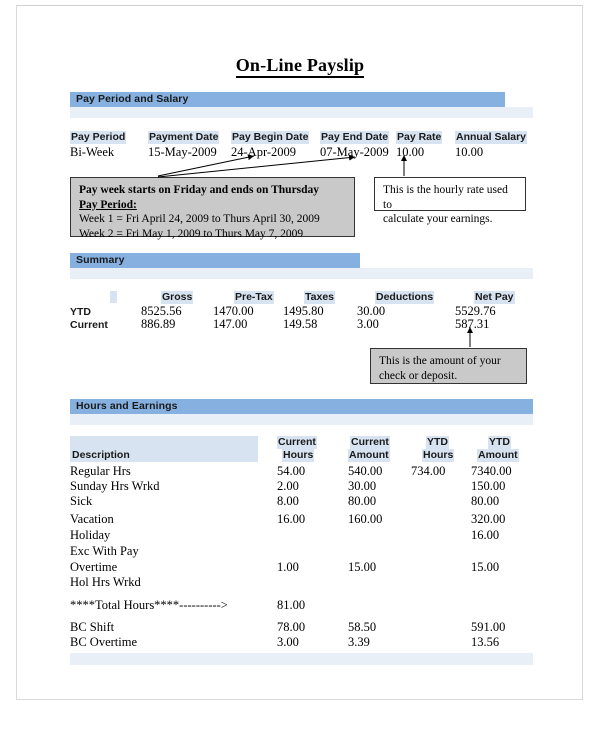 This screenshot has height=730, width=600. What do you see at coordinates (303, 311) in the screenshot?
I see `summary-ytd-taxes: 1495.80` at bounding box center [303, 311].